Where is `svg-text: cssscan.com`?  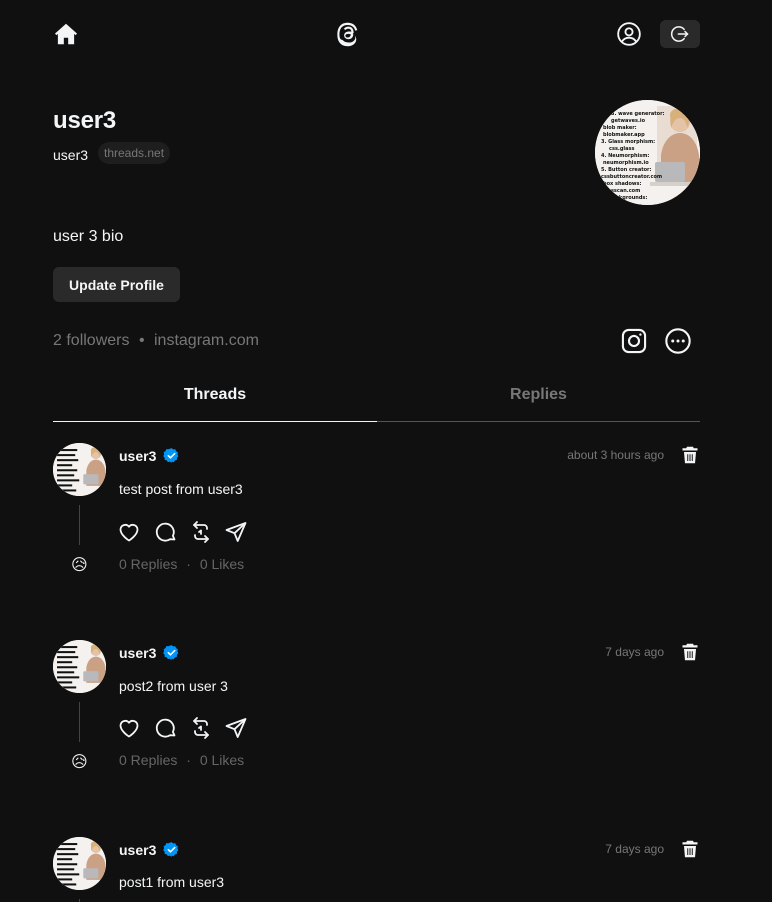
svg-text: cssscan.com is located at coordinates (622, 191).